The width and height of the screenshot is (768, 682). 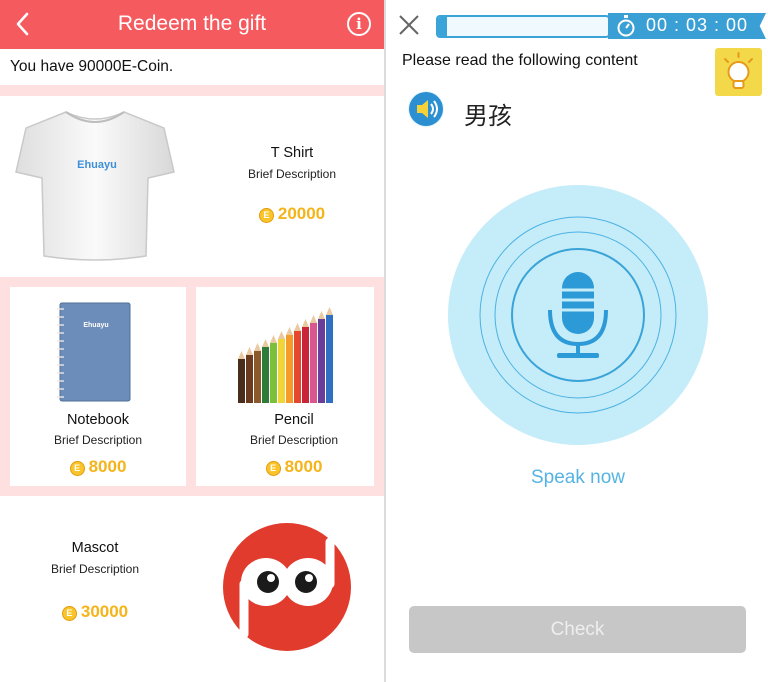 What do you see at coordinates (292, 153) in the screenshot?
I see `gift-name: T Shirt` at bounding box center [292, 153].